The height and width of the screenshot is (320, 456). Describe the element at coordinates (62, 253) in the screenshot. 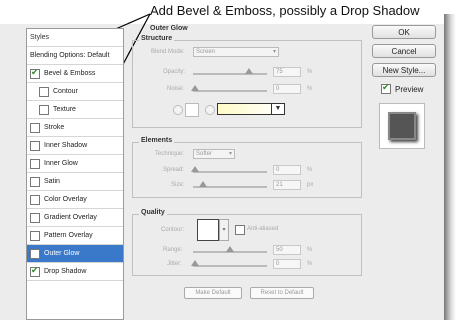

I see `style-item-label: Outer Glow` at that location.